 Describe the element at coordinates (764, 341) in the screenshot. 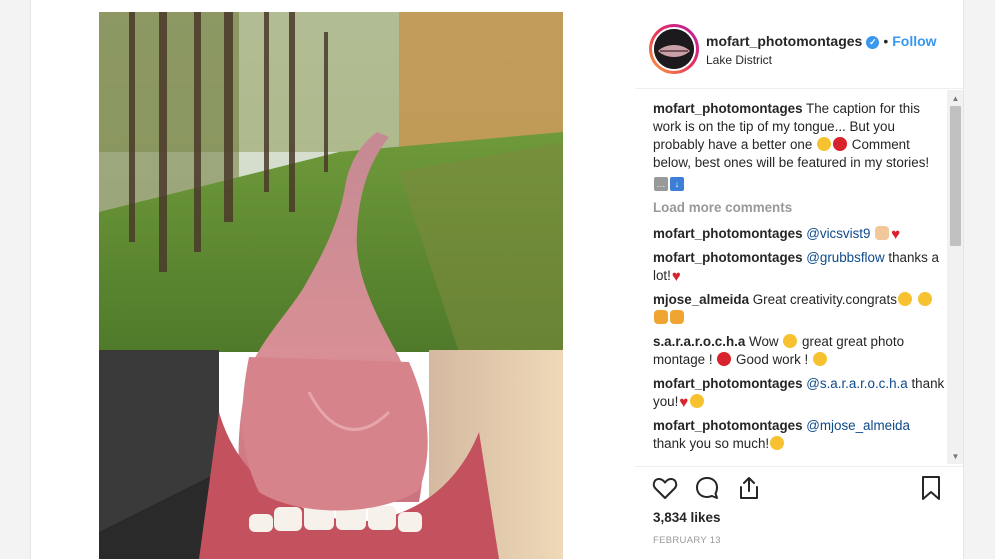

I see `comment-text: Wow` at that location.